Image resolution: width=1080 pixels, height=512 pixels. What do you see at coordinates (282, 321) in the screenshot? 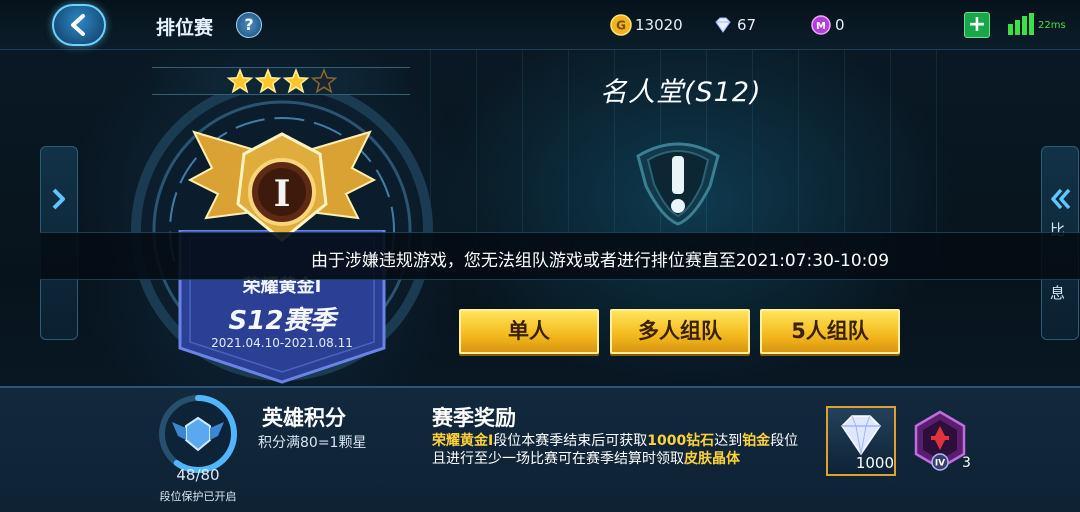
I see `season-label: S12赛季` at bounding box center [282, 321].